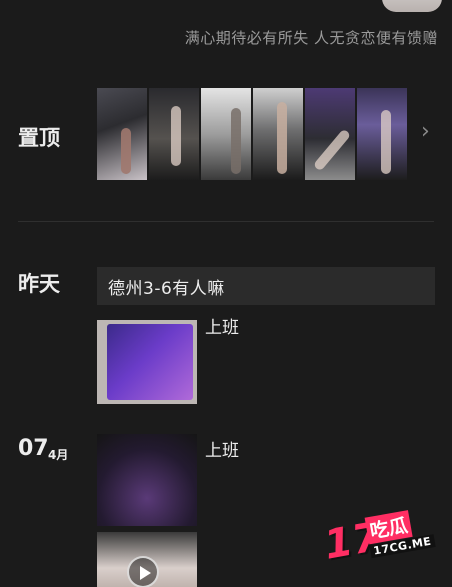 This screenshot has width=452, height=587. Describe the element at coordinates (39, 138) in the screenshot. I see `pinned-label: 置顶` at that location.